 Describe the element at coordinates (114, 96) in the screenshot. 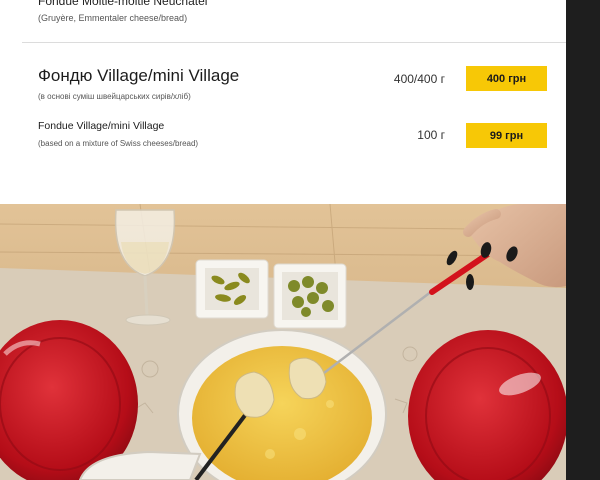

I see `menu-item-description: (в основі суміш швейцарських сирів/хліб)` at that location.